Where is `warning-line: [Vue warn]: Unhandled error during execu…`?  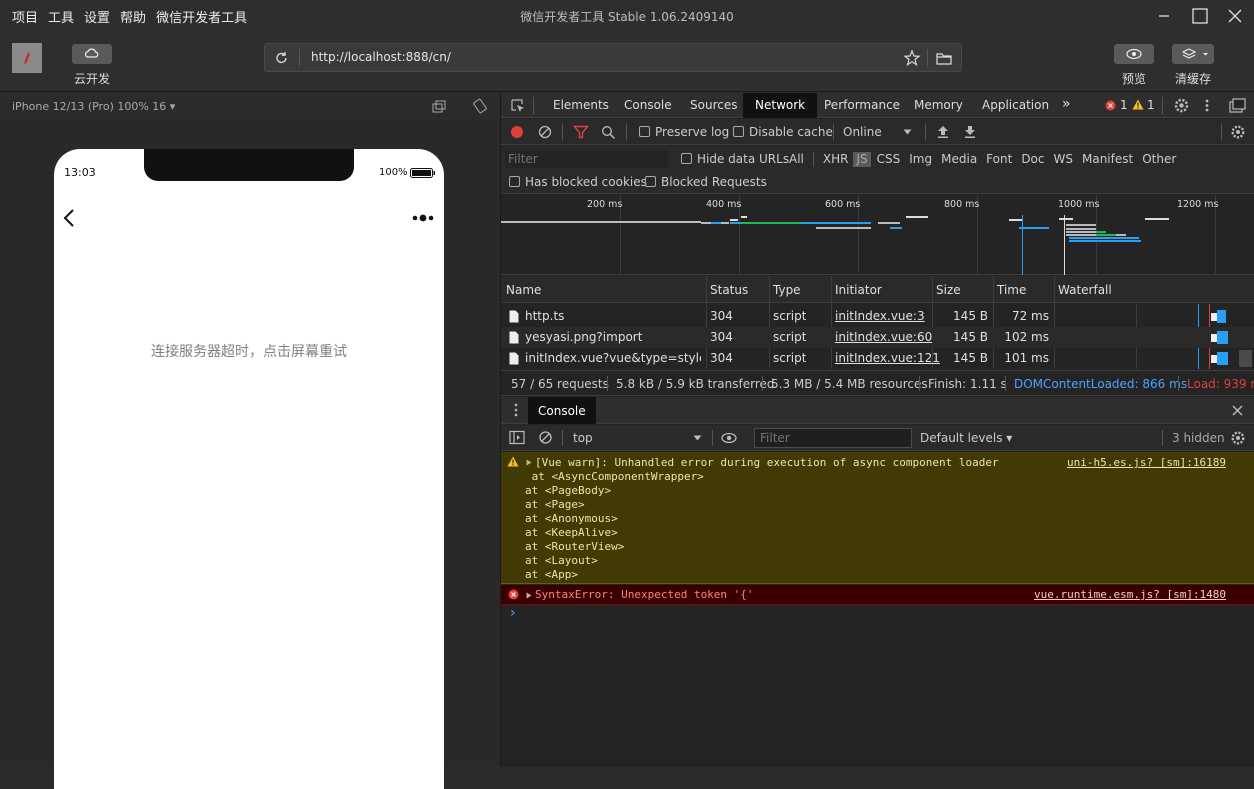 warning-line: [Vue warn]: Unhandled error during execu… is located at coordinates (767, 462).